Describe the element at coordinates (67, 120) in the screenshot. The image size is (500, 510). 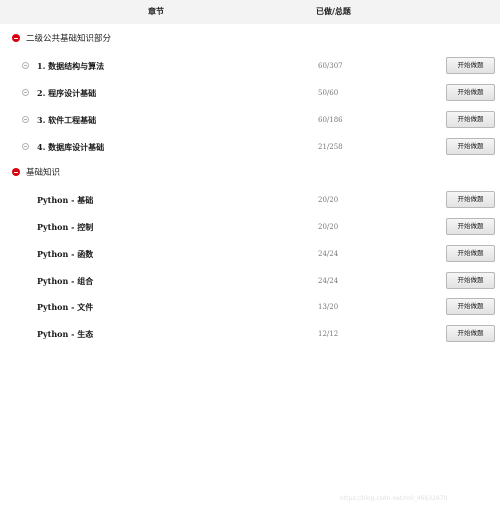
I see `chapter-label: 3. 软件工程基础` at that location.